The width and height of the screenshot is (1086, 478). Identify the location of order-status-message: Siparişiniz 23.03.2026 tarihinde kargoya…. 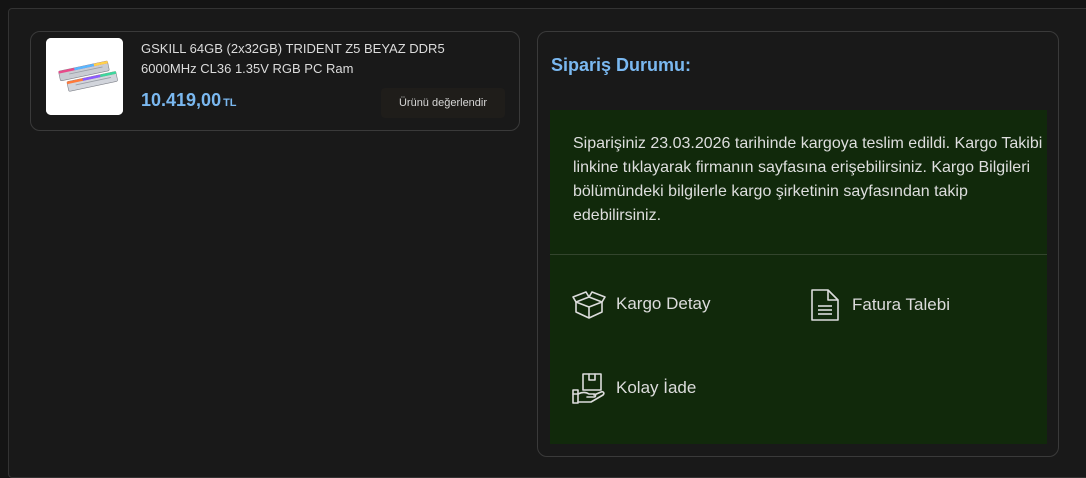
(808, 179).